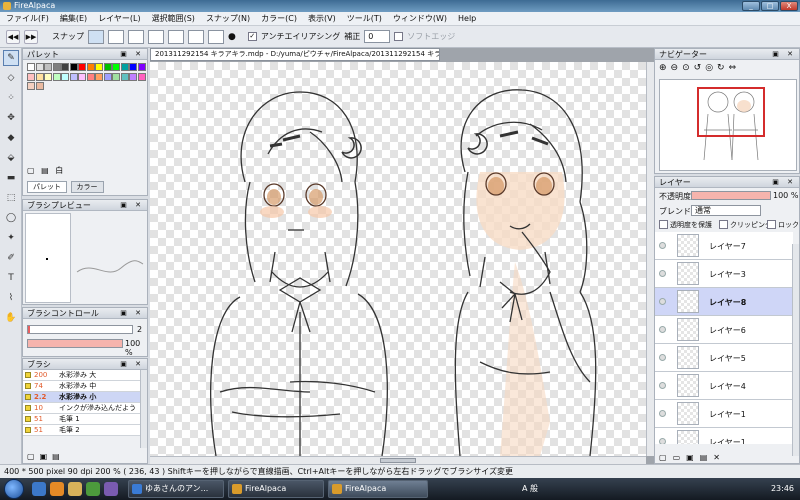 Image resolution: width=800 pixels, height=500 pixels. Describe the element at coordinates (420, 18) in the screenshot. I see `menu-window: ウィンドウ(W)` at that location.